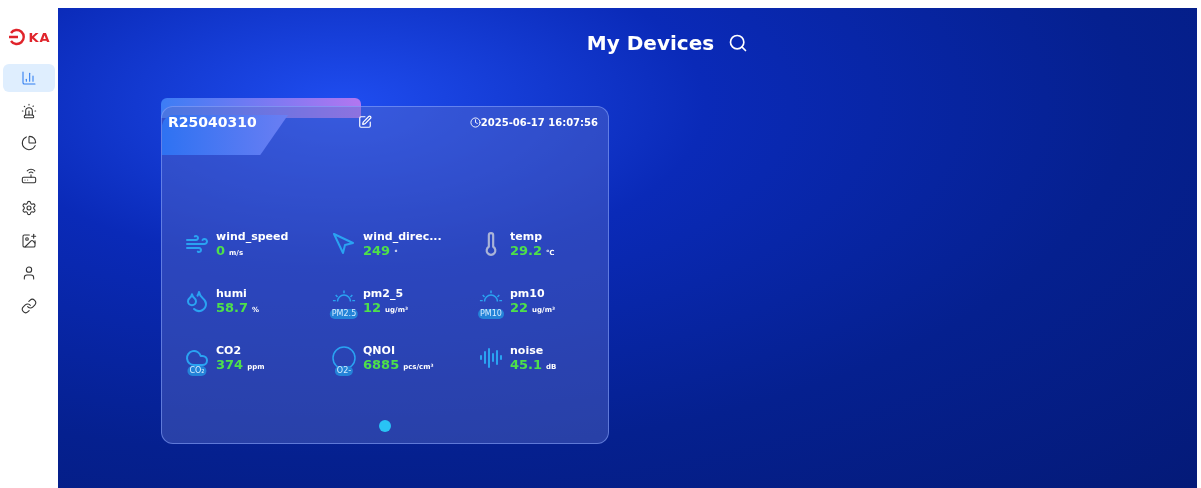 This screenshot has width=1201, height=488. Describe the element at coordinates (381, 364) in the screenshot. I see `metric-value: 6885` at that location.